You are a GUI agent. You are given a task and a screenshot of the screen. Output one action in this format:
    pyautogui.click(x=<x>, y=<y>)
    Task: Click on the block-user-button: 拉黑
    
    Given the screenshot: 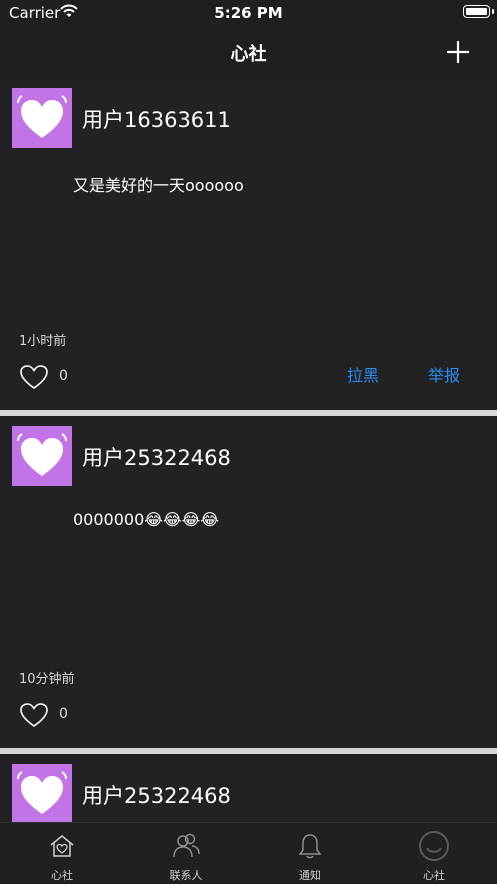 What is the action you would take?
    pyautogui.click(x=363, y=374)
    